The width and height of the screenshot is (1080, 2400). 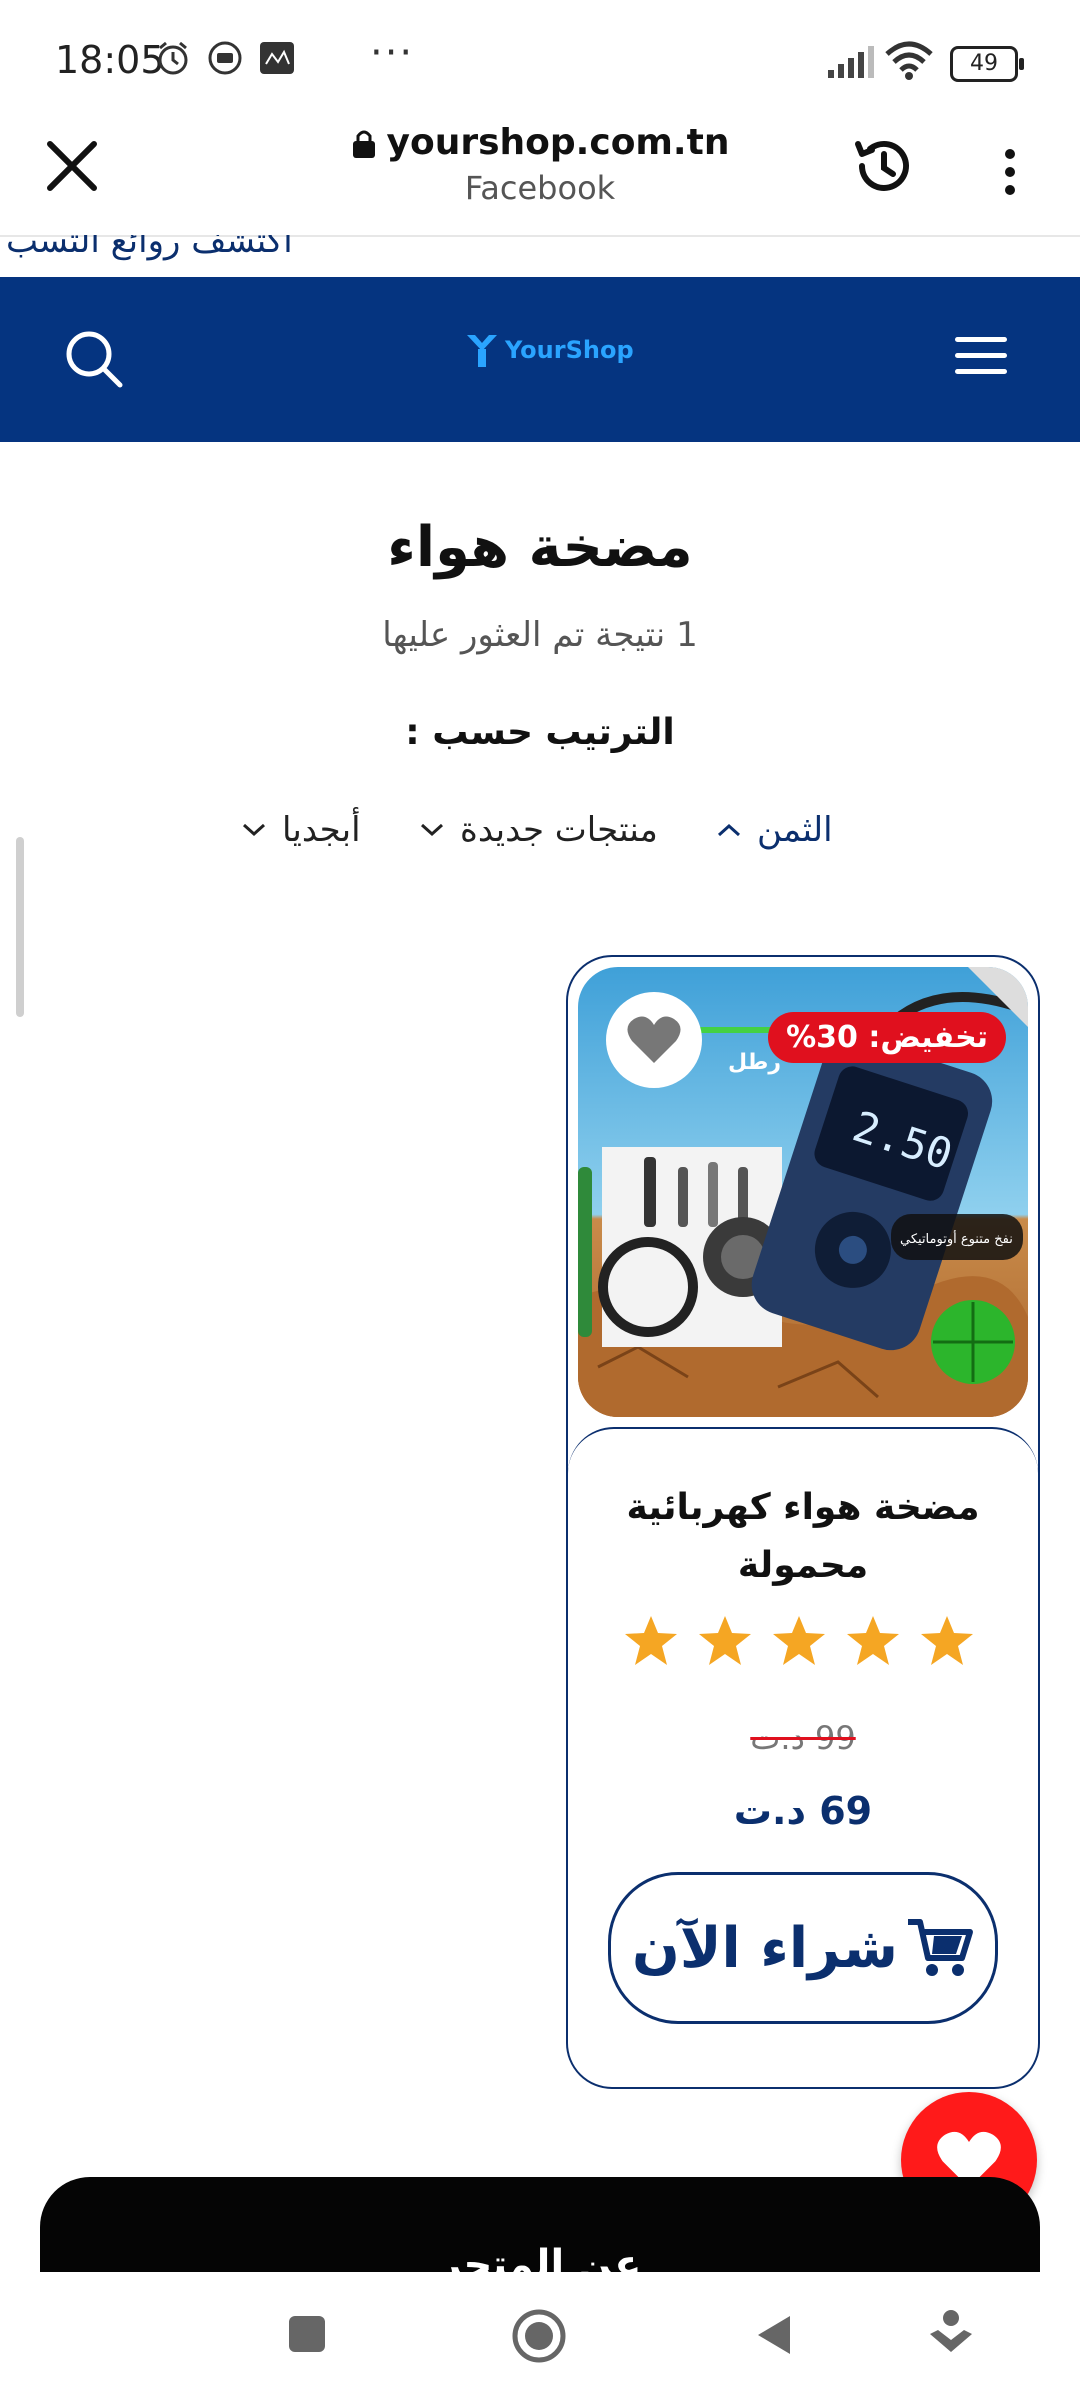 I want to click on assistant-icon, so click(x=951, y=2335).